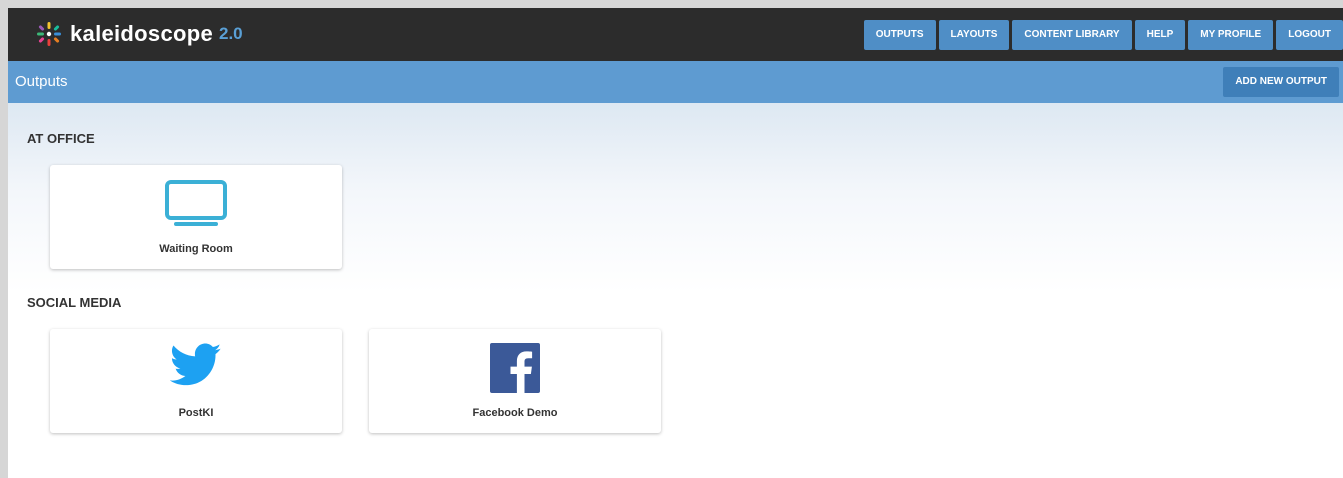 The width and height of the screenshot is (1343, 478). What do you see at coordinates (61, 138) in the screenshot?
I see `section-title-at-office: AT OFFICE` at bounding box center [61, 138].